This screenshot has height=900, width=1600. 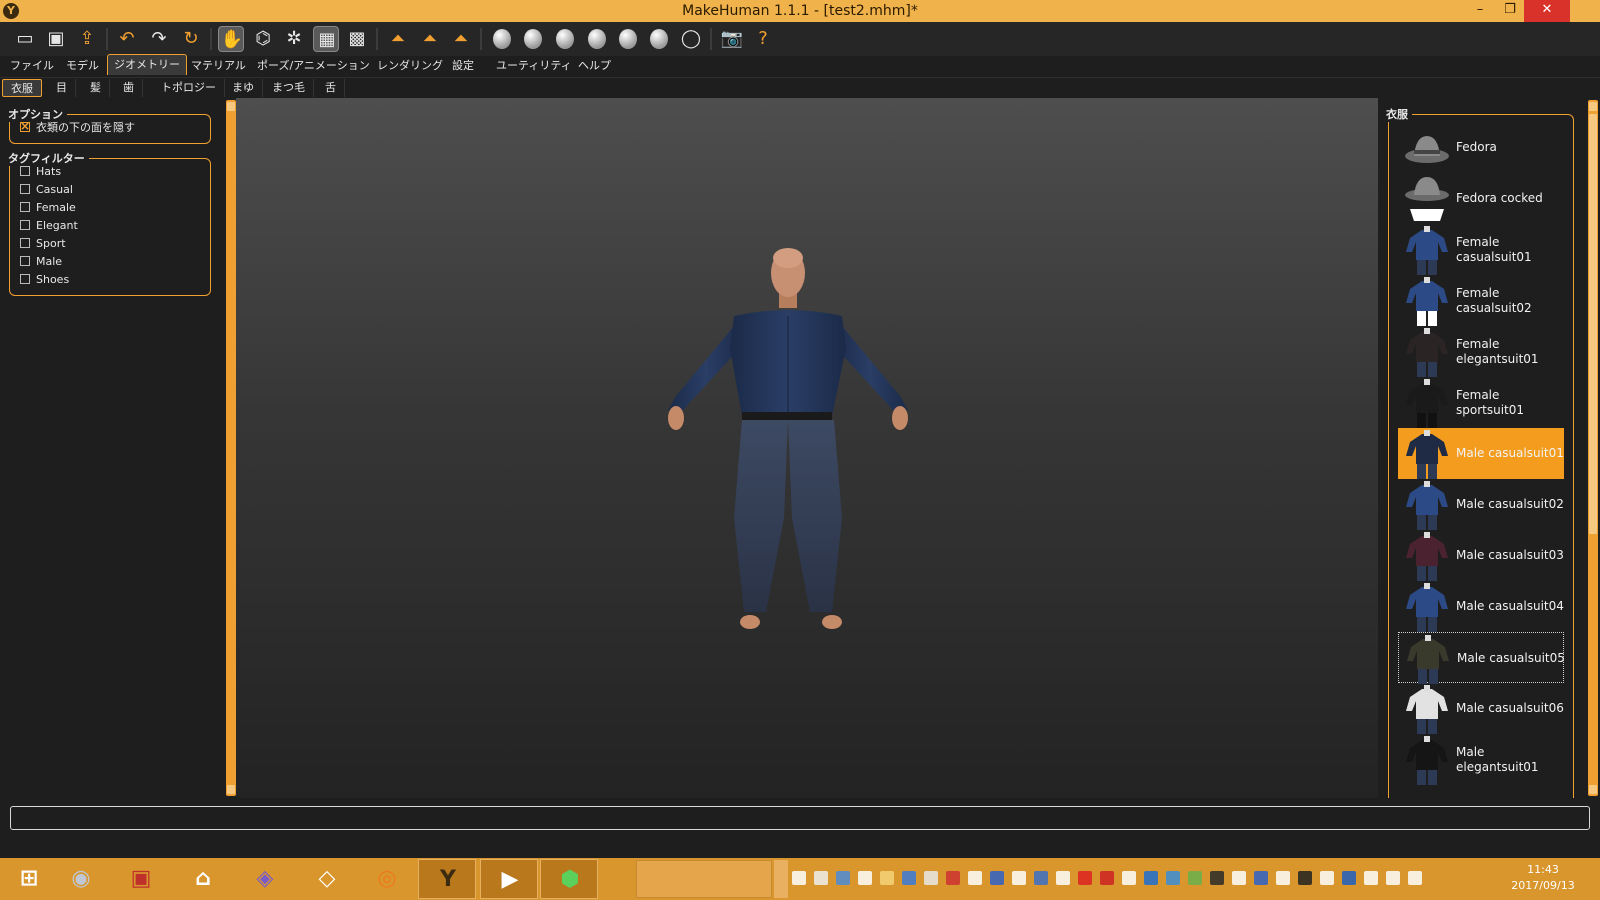 I want to click on tab-file: ファイル, so click(x=32, y=65).